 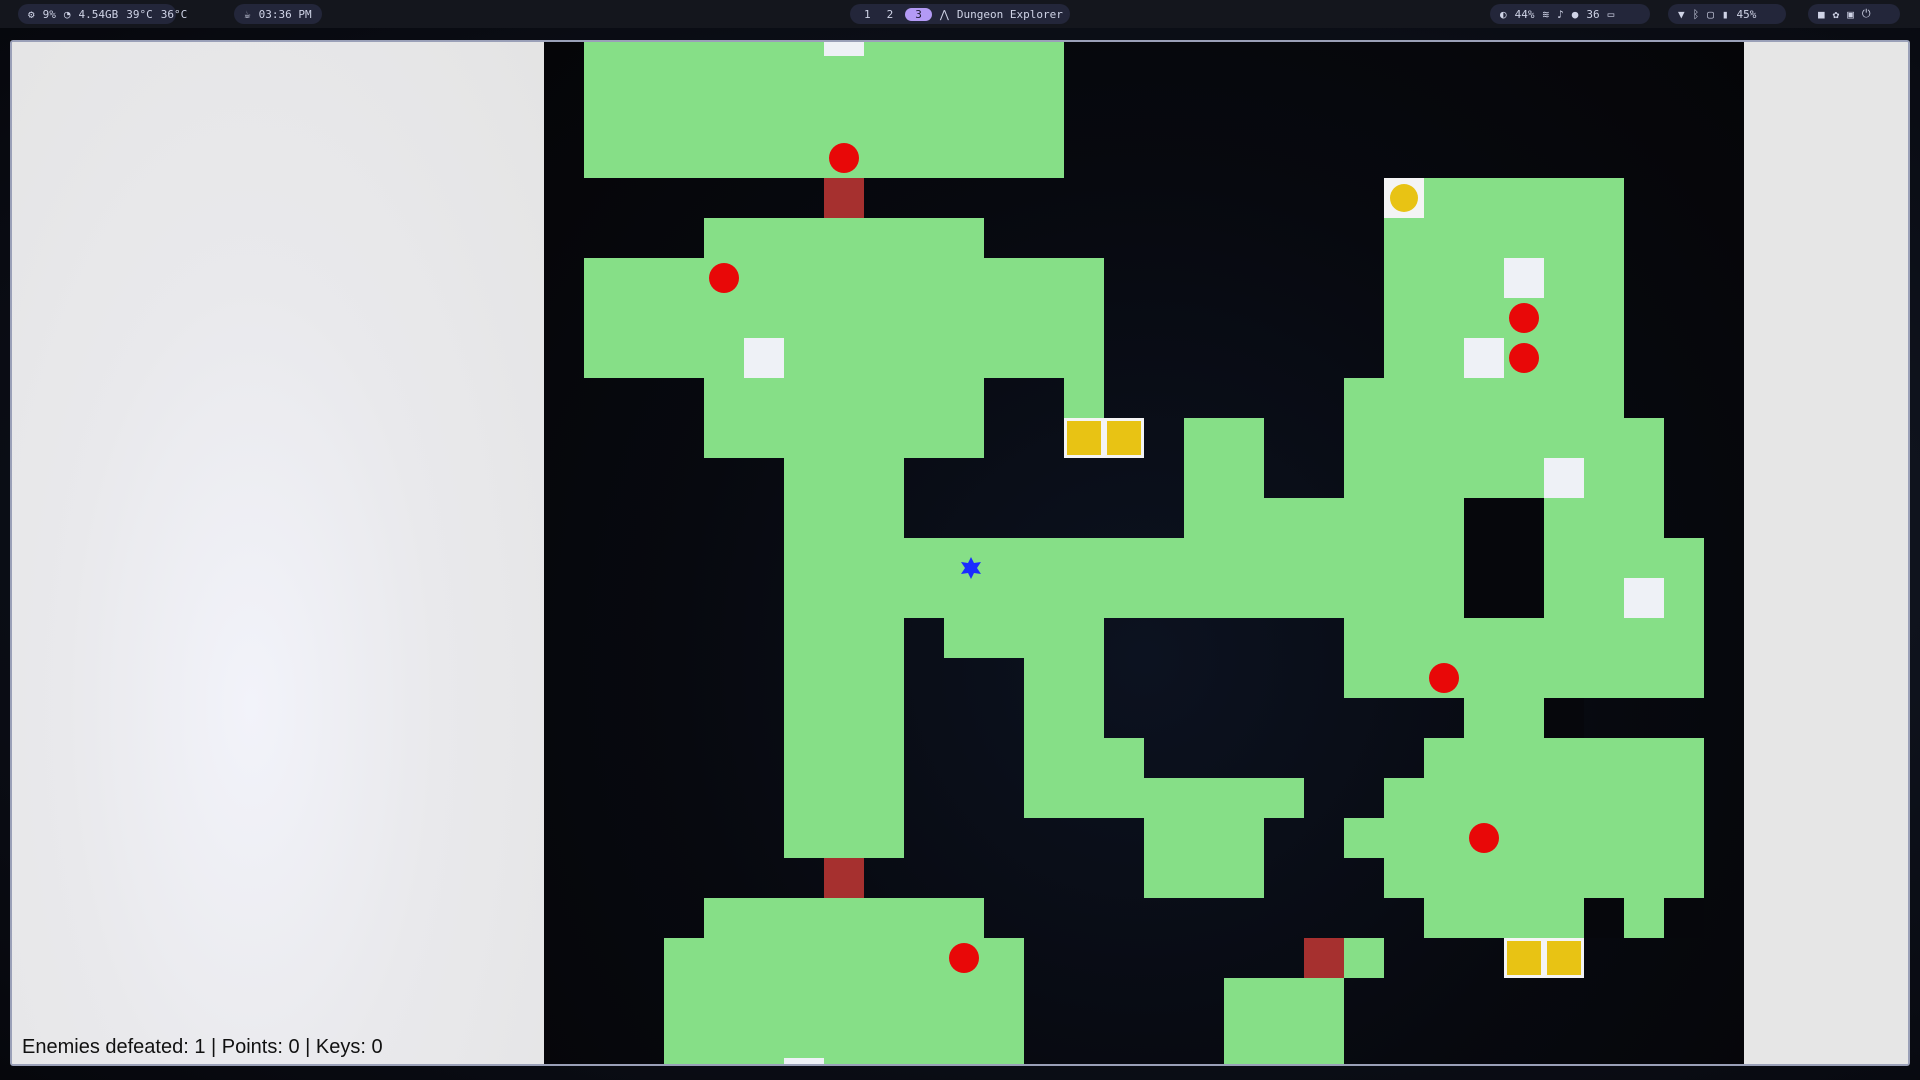 What do you see at coordinates (1546, 14) in the screenshot?
I see `wifi-icon: ≋` at bounding box center [1546, 14].